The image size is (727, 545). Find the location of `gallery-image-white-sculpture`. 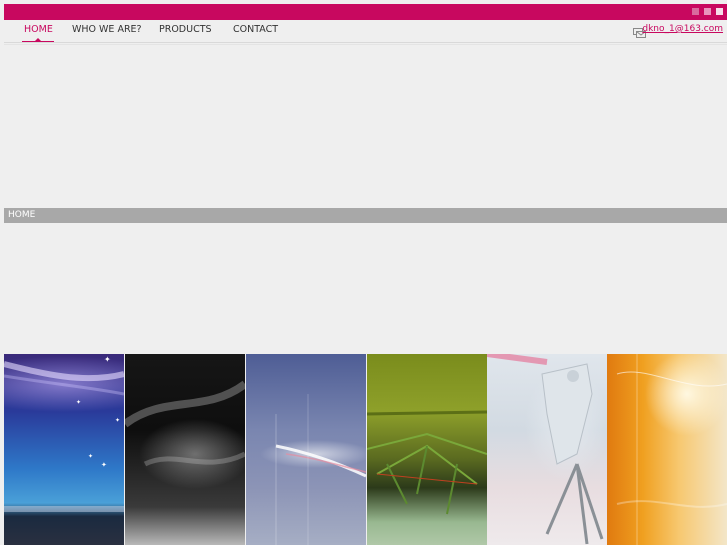

gallery-image-white-sculpture is located at coordinates (547, 449).